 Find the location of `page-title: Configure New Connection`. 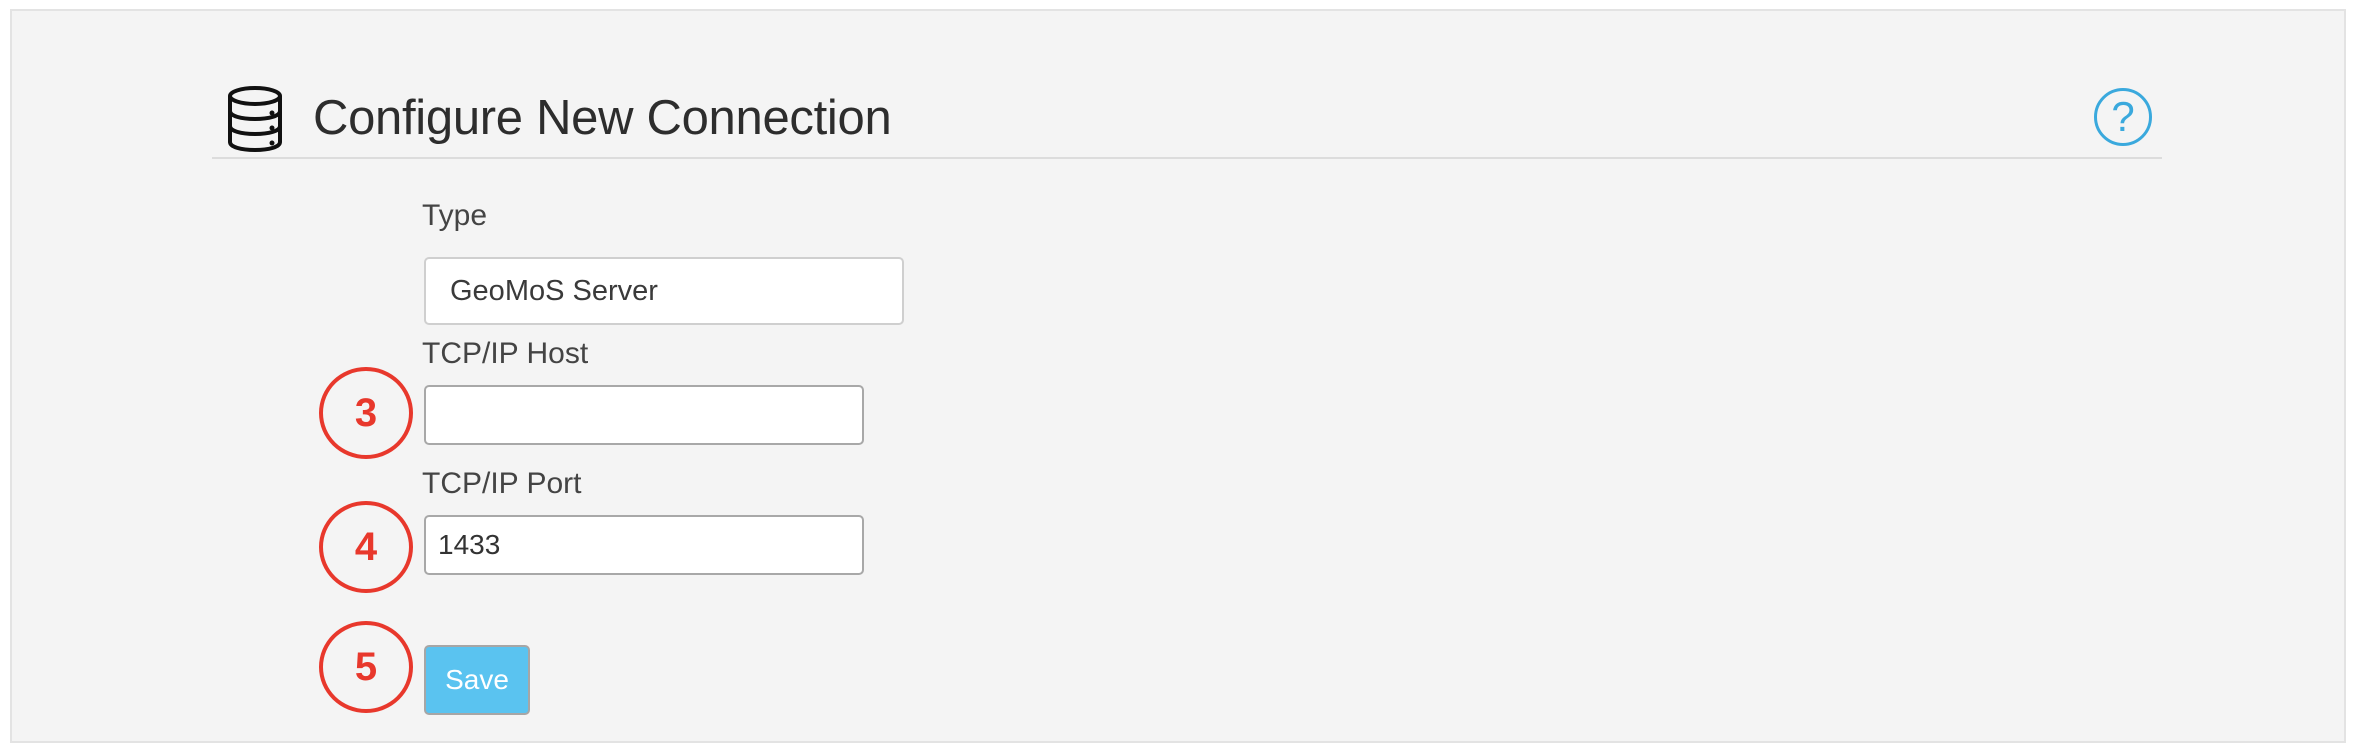

page-title: Configure New Connection is located at coordinates (602, 118).